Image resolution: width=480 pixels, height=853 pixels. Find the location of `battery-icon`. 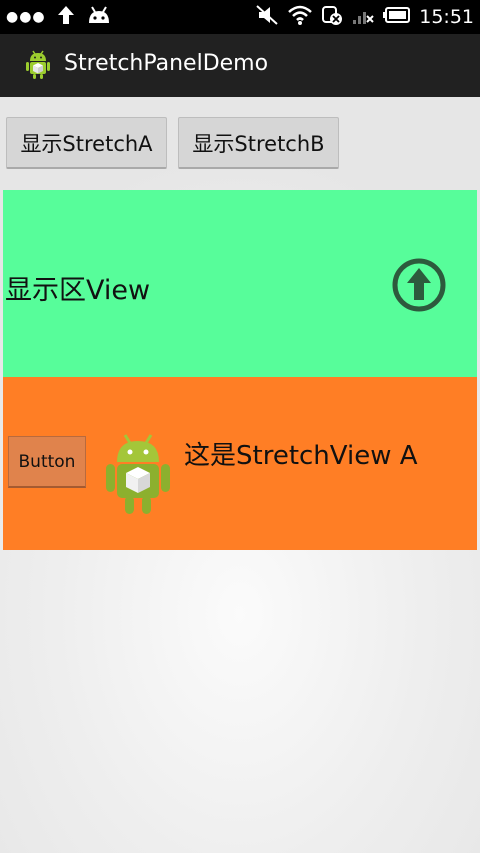

battery-icon is located at coordinates (397, 17).